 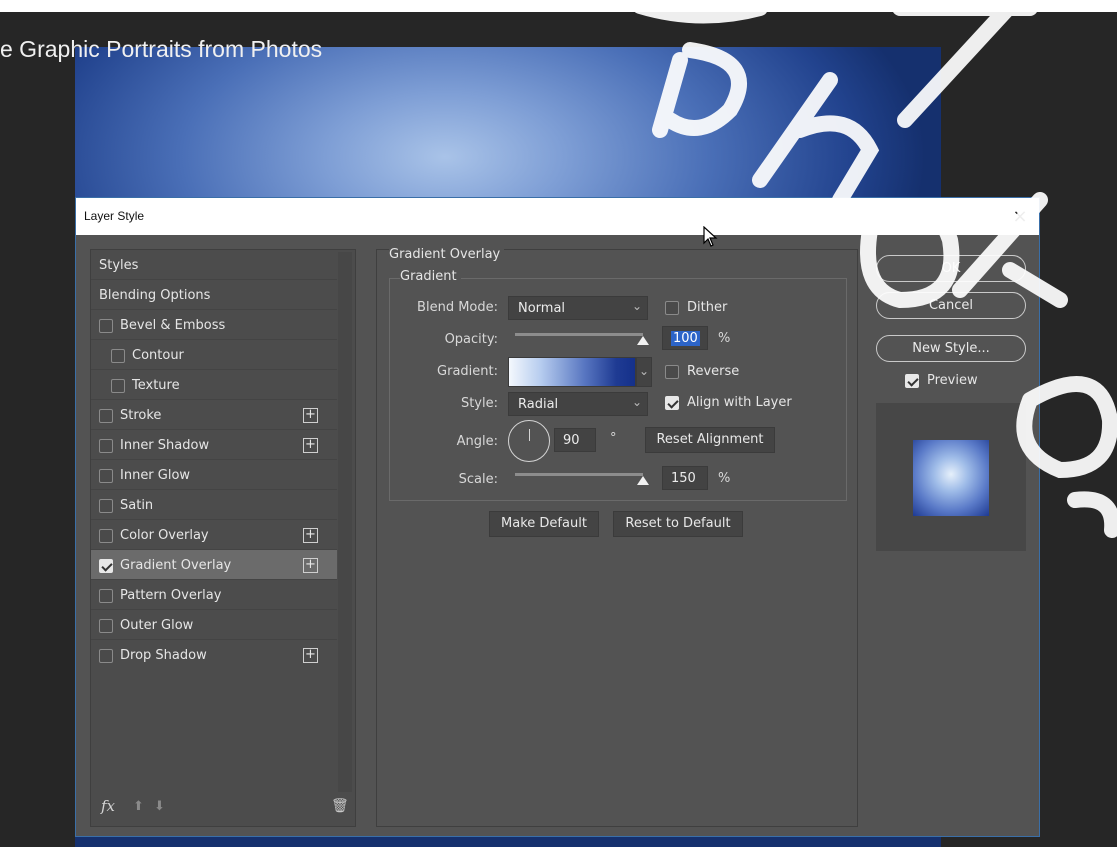 I want to click on style-label: Style:, so click(x=479, y=403).